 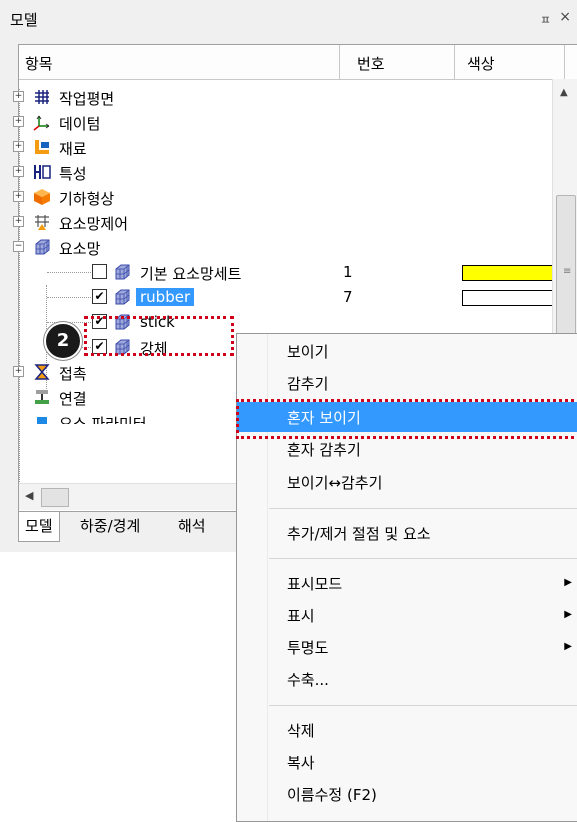 I want to click on menu-item-label: 보이기, so click(x=308, y=352).